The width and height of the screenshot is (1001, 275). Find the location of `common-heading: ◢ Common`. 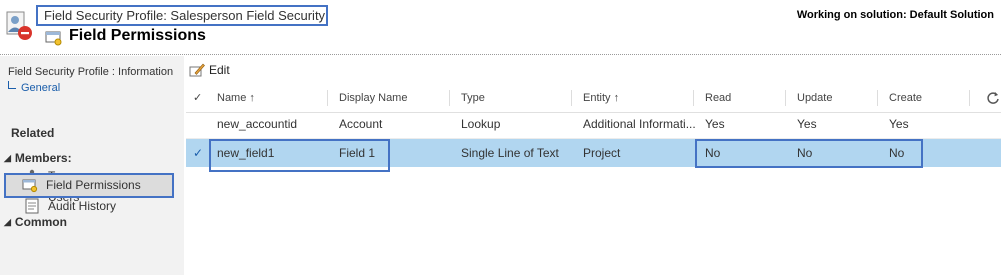

common-heading: ◢ Common is located at coordinates (35, 222).